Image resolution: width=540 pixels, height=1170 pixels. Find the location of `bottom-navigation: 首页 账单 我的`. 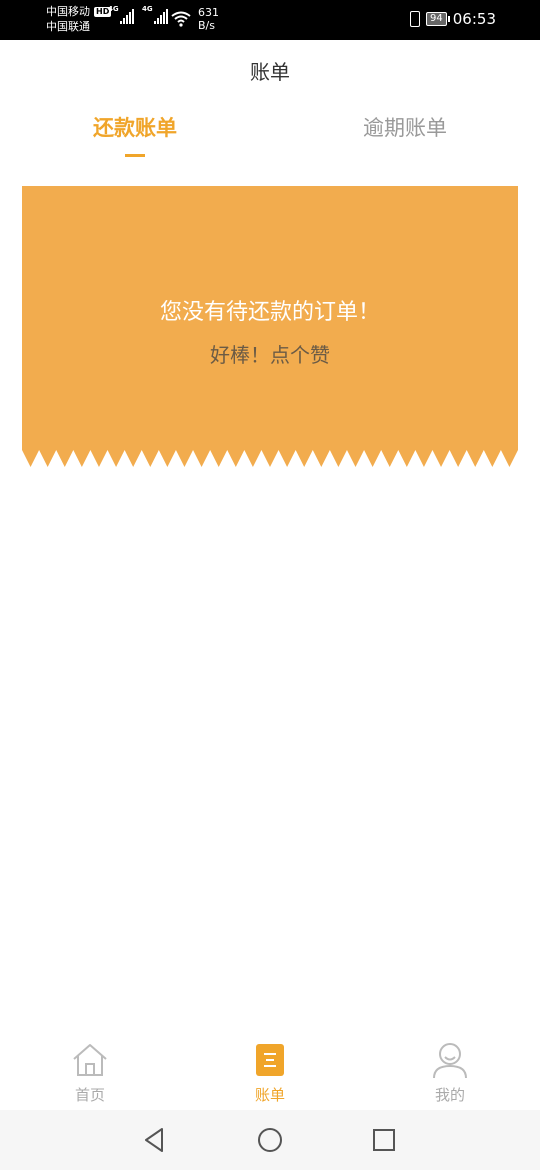

bottom-navigation: 首页 账单 我的 is located at coordinates (270, 1070).